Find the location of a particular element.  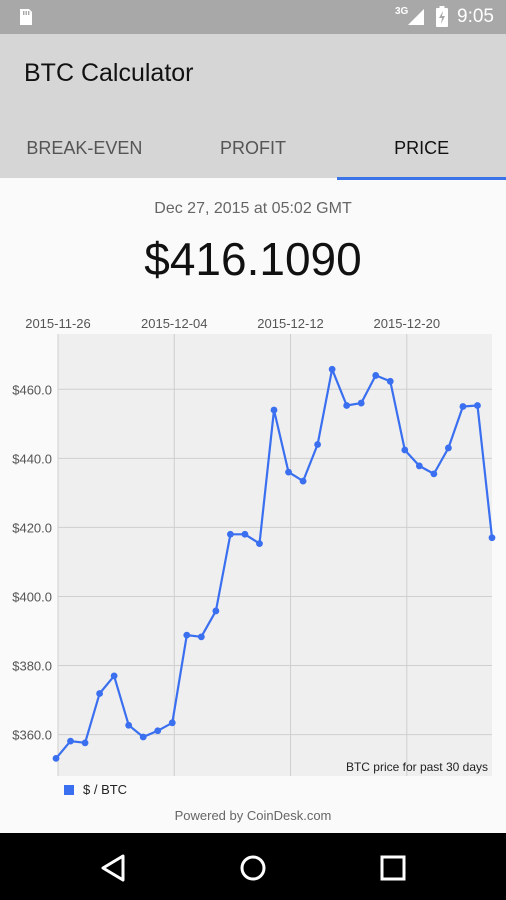

battery-charging-icon is located at coordinates (442, 16).